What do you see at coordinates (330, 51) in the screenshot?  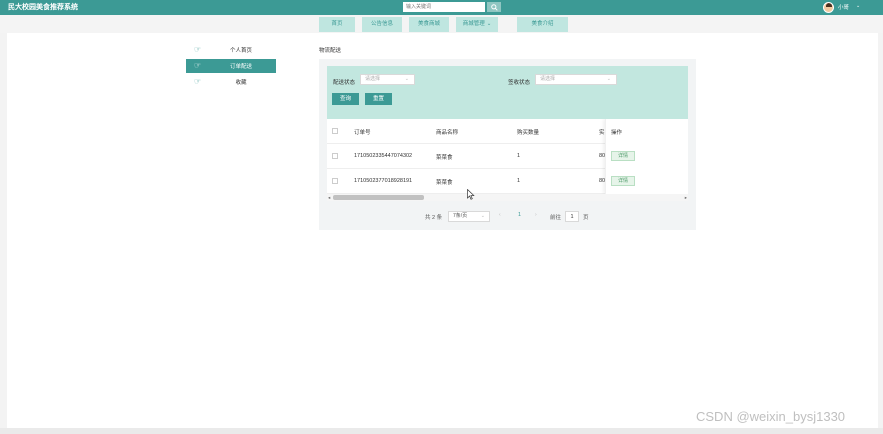 I see `page-title: 物流配送` at bounding box center [330, 51].